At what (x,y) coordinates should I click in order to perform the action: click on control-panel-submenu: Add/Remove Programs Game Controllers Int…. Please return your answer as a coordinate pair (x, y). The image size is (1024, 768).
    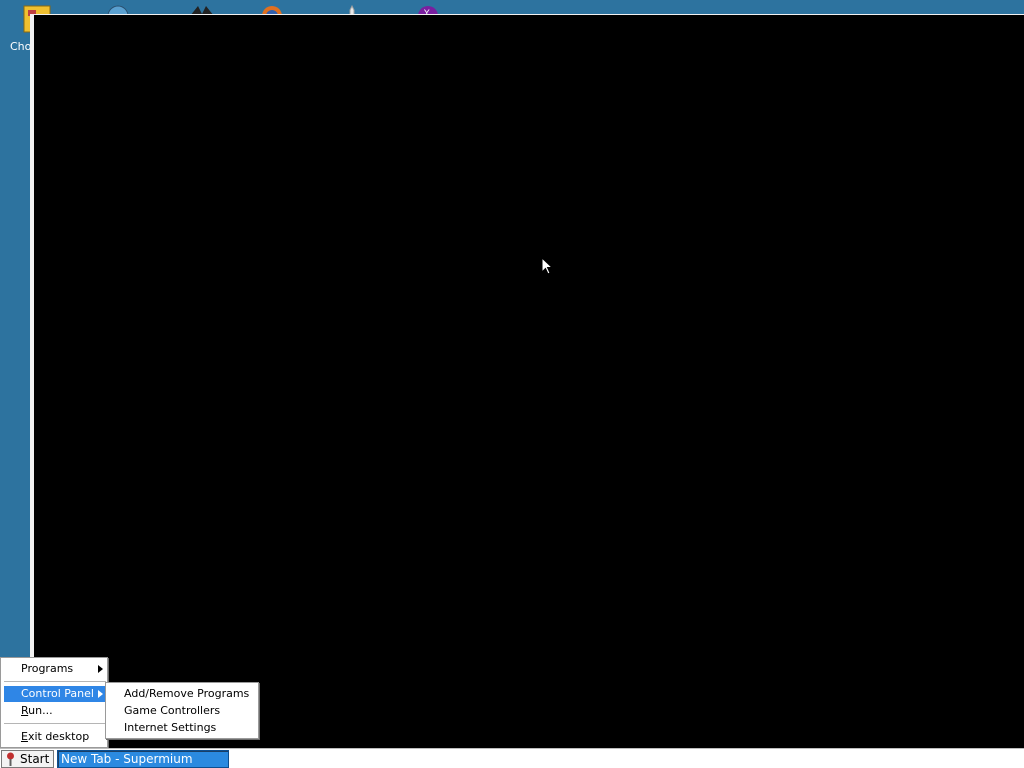
    Looking at the image, I should click on (182, 710).